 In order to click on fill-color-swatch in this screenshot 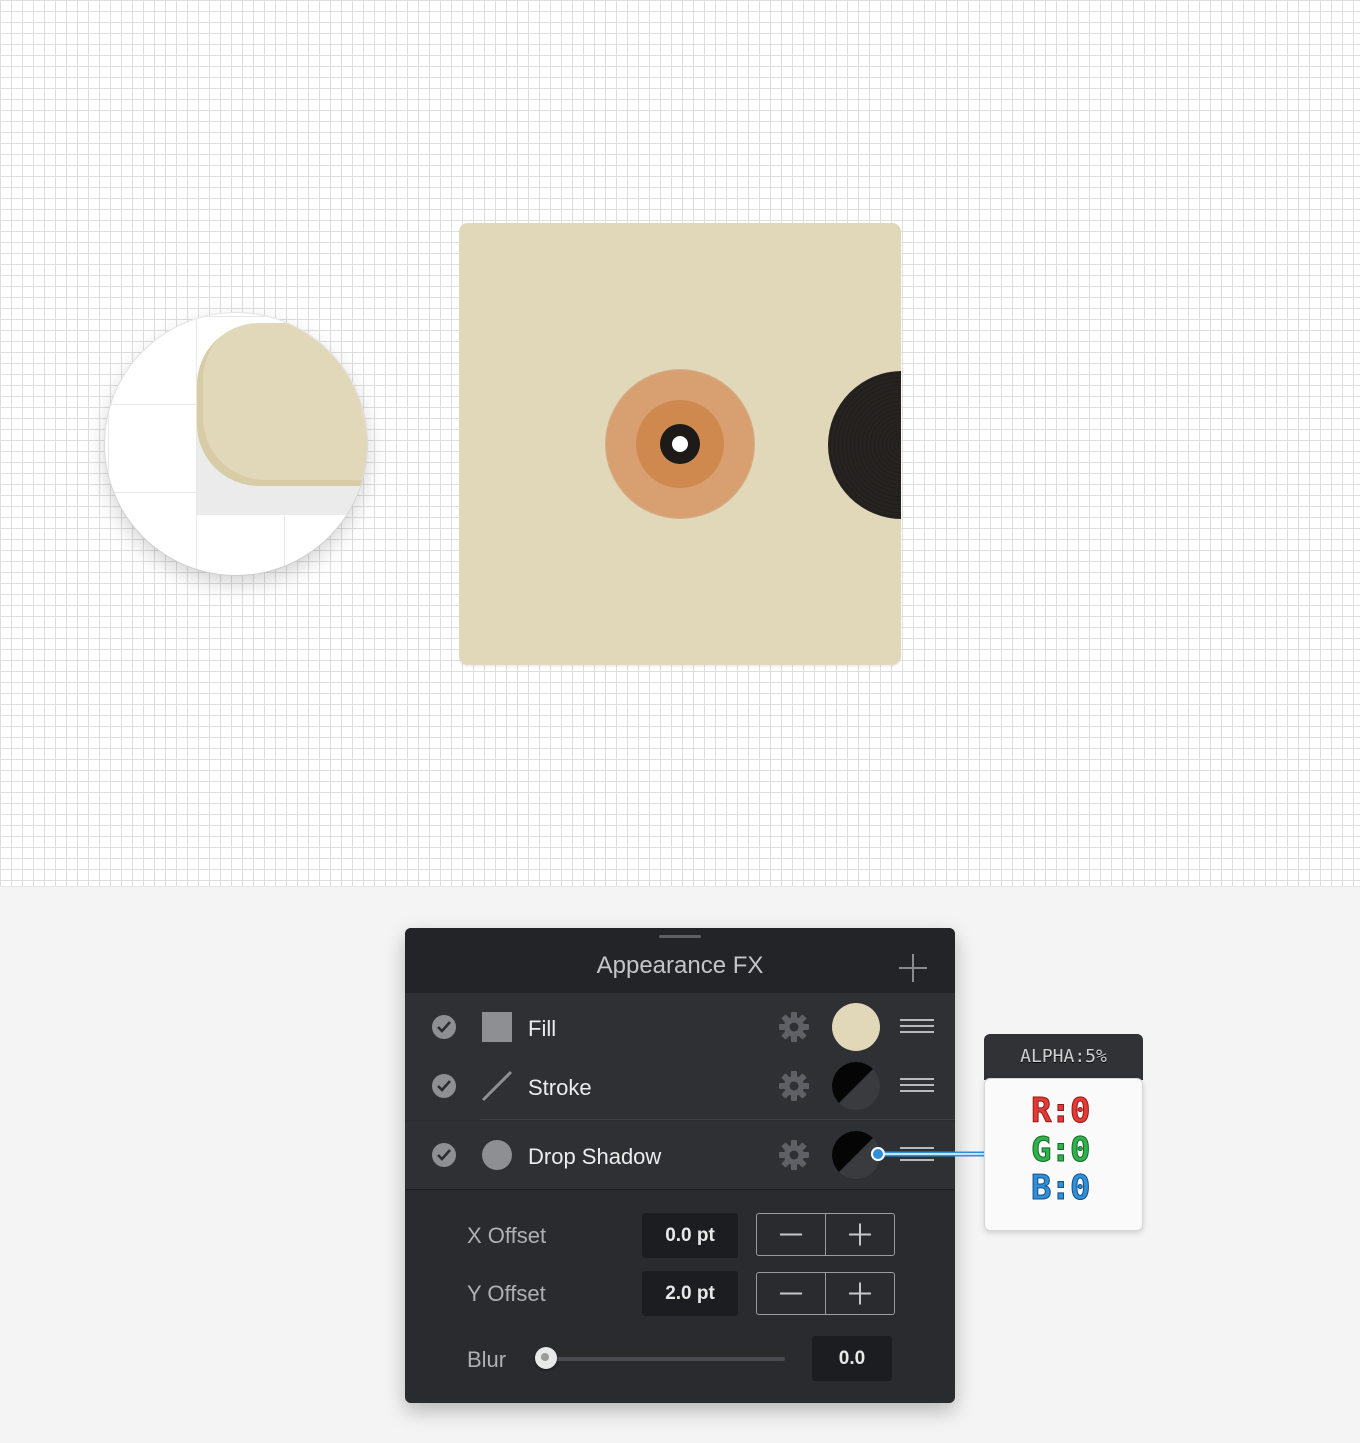, I will do `click(856, 1027)`.